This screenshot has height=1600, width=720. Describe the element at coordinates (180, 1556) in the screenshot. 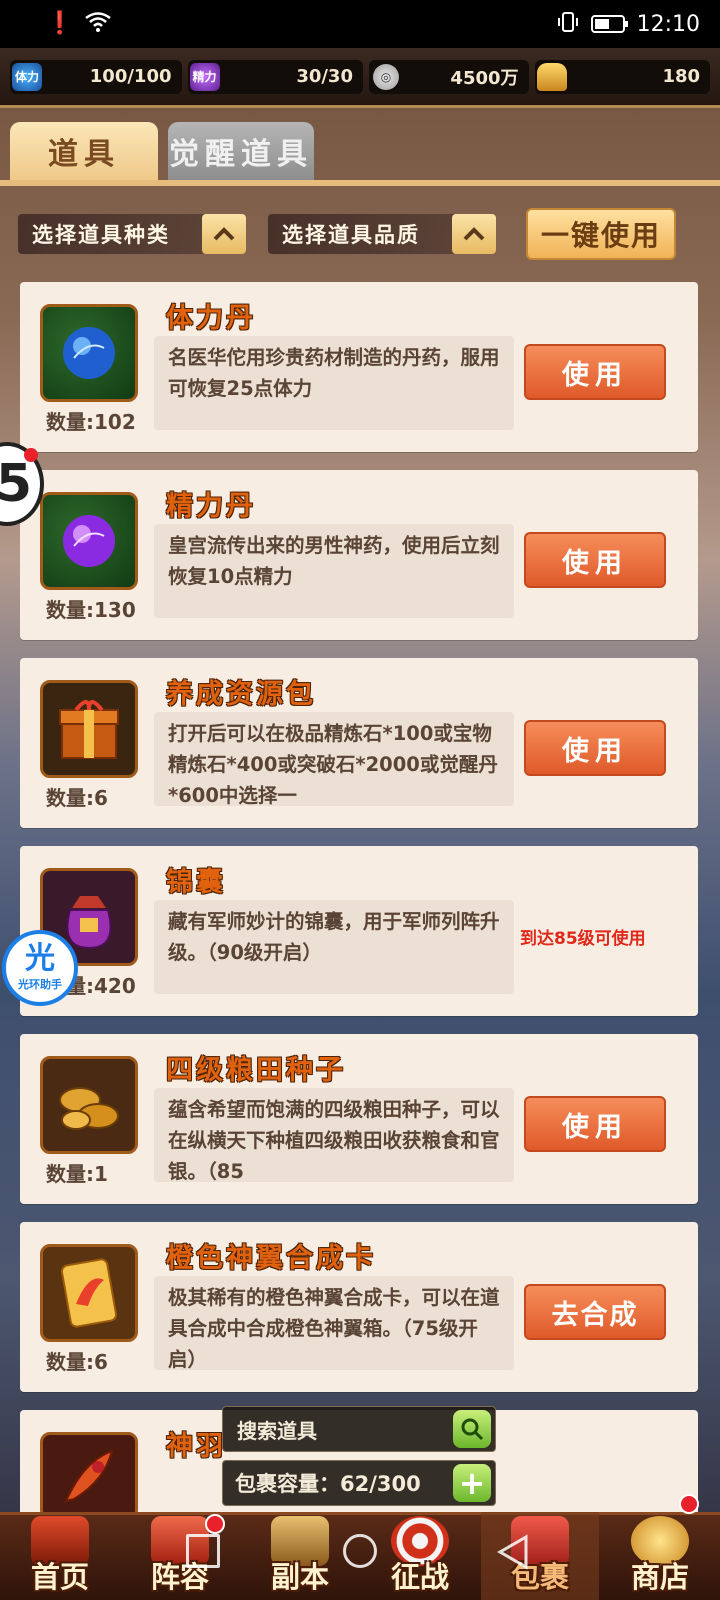

I see `nav-lineup: 阵容` at that location.